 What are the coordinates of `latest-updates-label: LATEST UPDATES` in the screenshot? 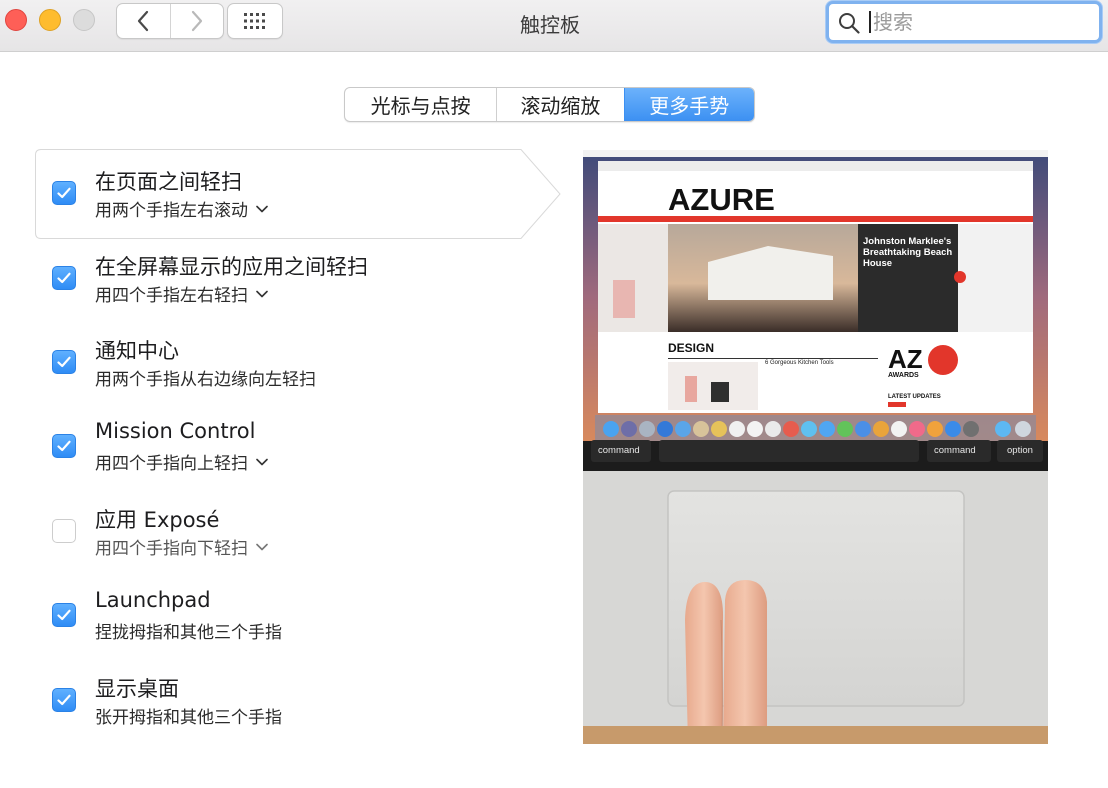 It's located at (914, 397).